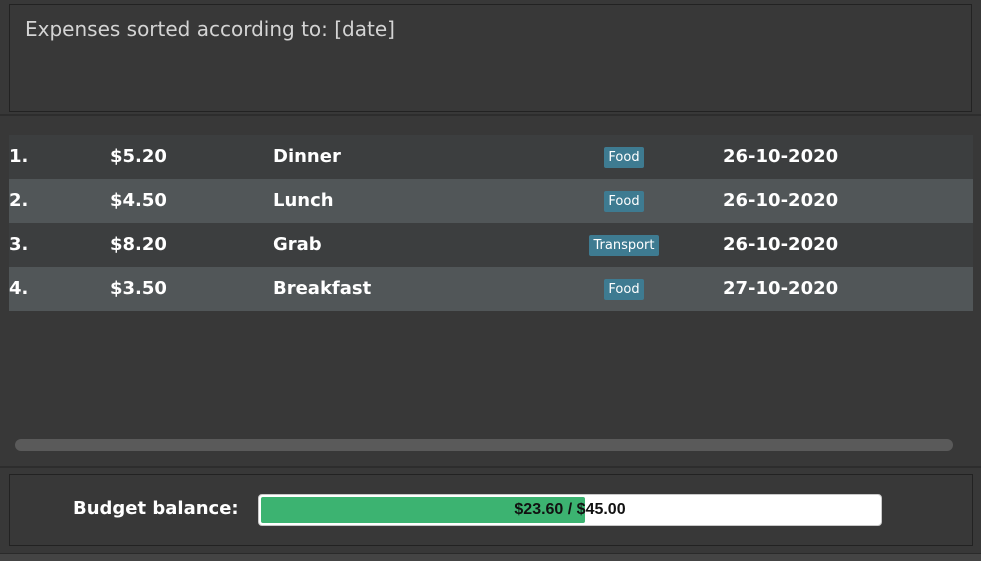 Image resolution: width=981 pixels, height=561 pixels. I want to click on expense-index: 4., so click(19, 288).